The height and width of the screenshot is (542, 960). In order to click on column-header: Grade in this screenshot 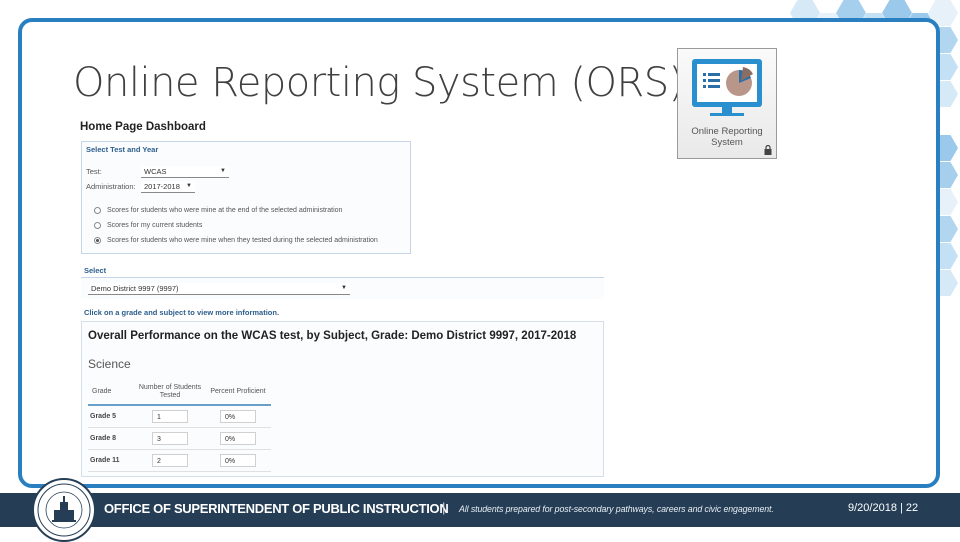, I will do `click(111, 393)`.